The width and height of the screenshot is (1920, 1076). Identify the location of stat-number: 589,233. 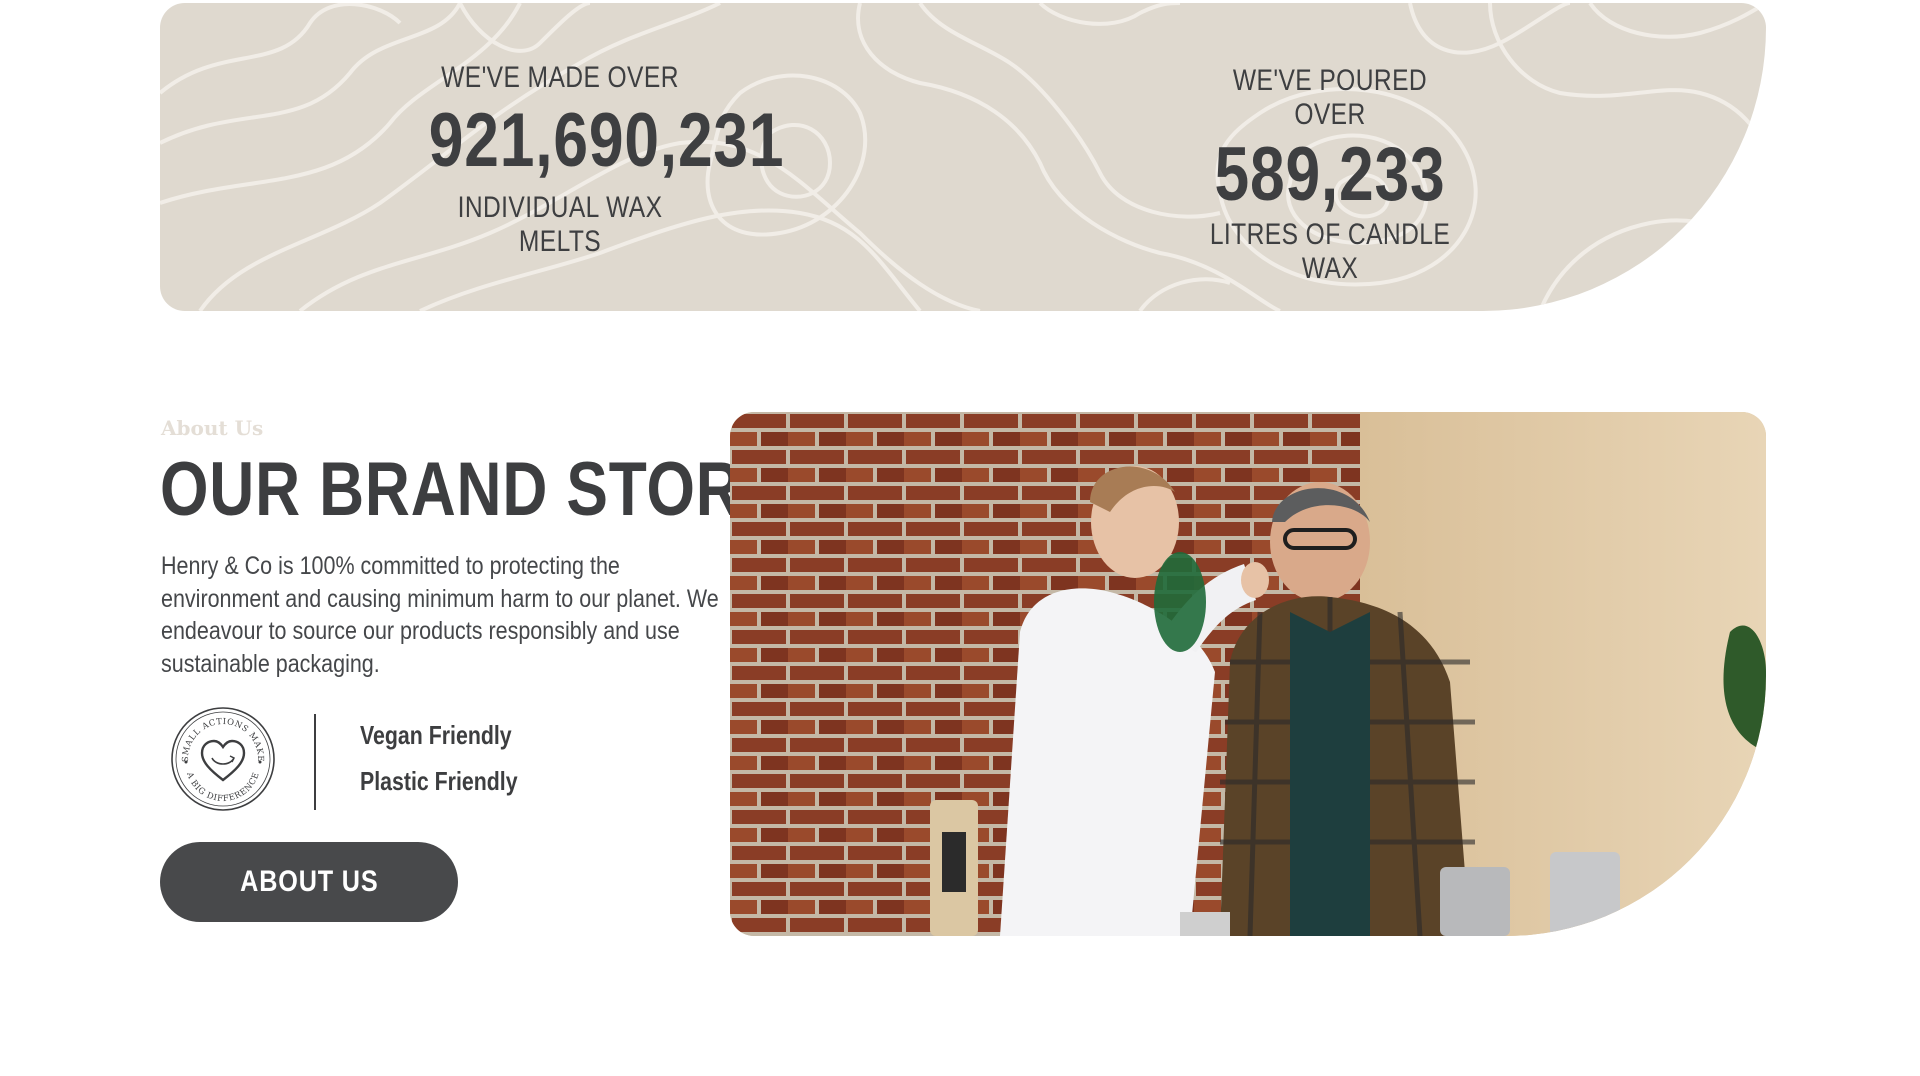
(1330, 174).